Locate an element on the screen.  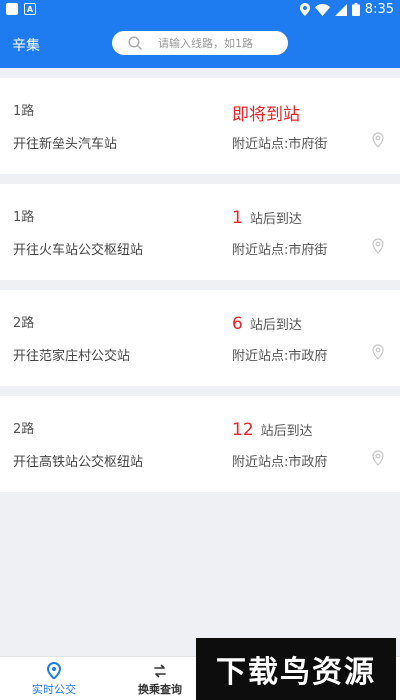
eta-status: 6 站后到达 is located at coordinates (267, 324).